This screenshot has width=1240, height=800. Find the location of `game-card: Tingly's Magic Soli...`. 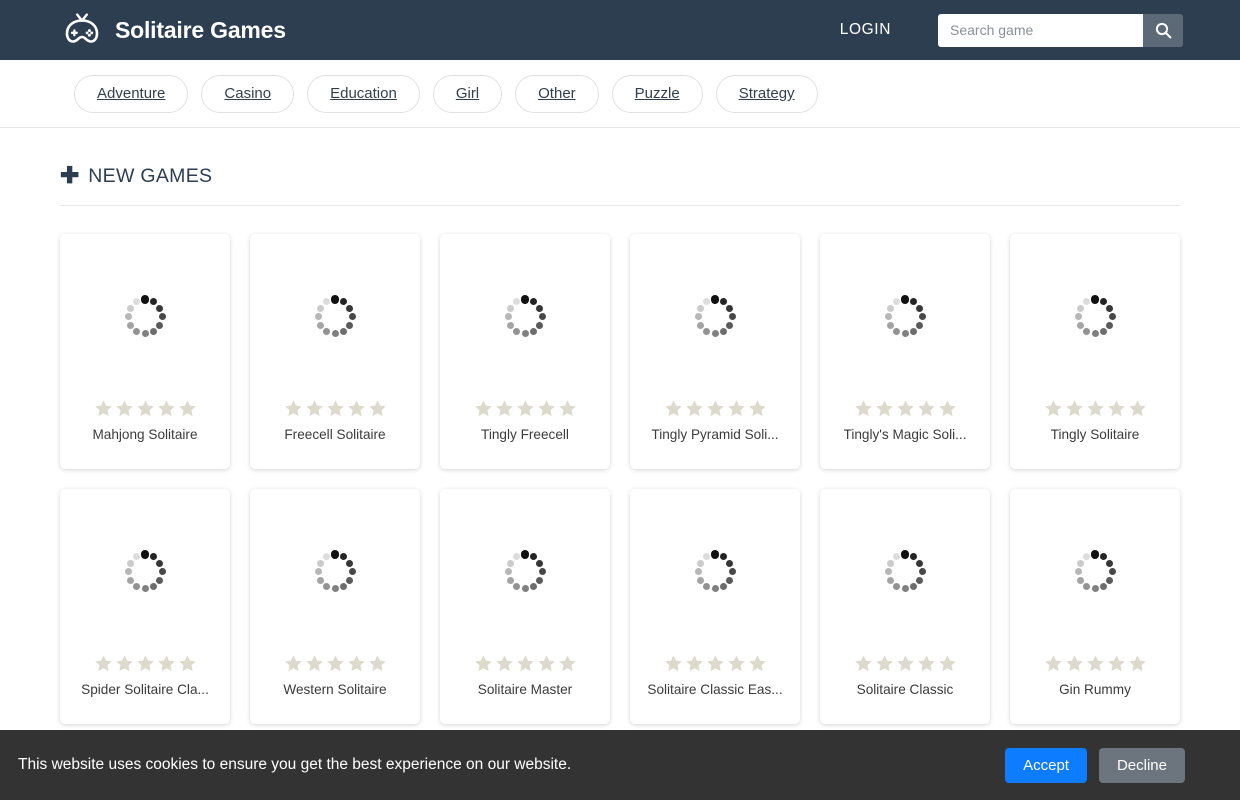

game-card: Tingly's Magic Soli... is located at coordinates (905, 351).